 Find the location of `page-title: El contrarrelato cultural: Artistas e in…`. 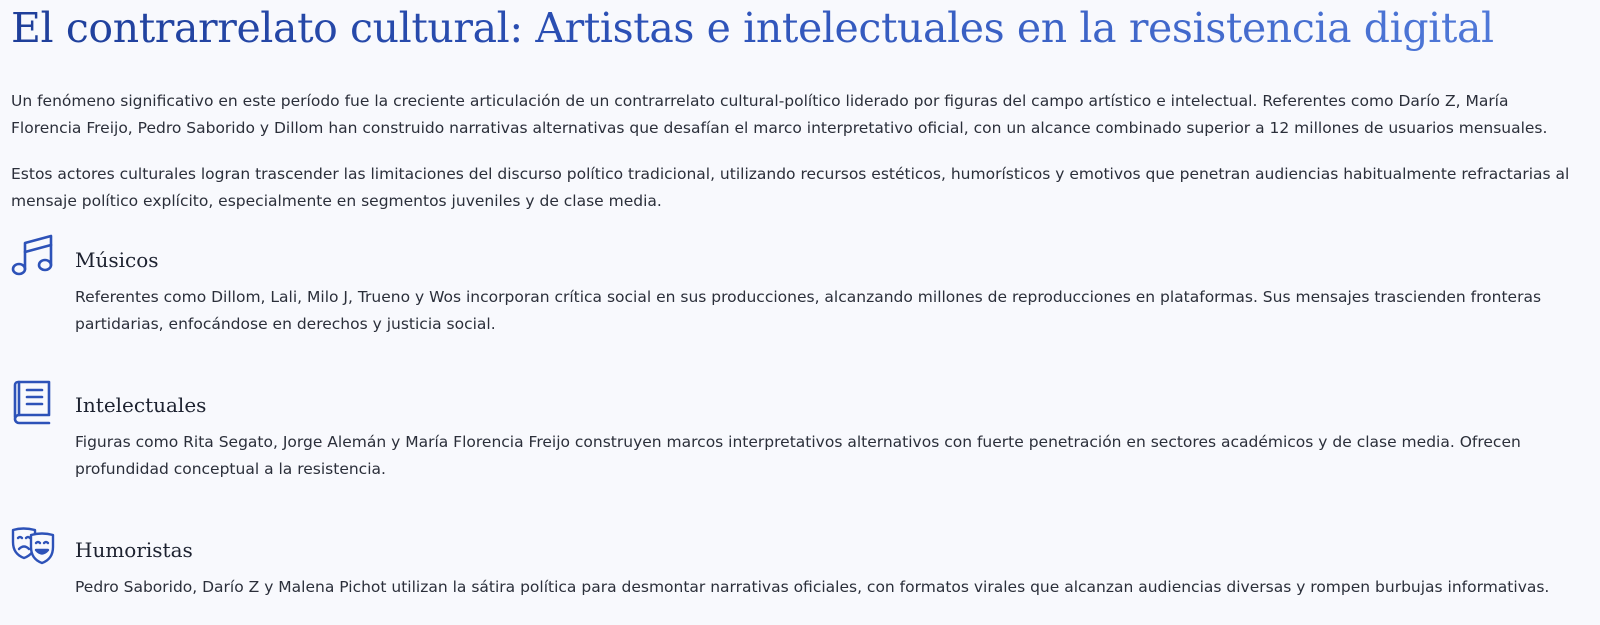

page-title: El contrarrelato cultural: Artistas e in… is located at coordinates (752, 28).